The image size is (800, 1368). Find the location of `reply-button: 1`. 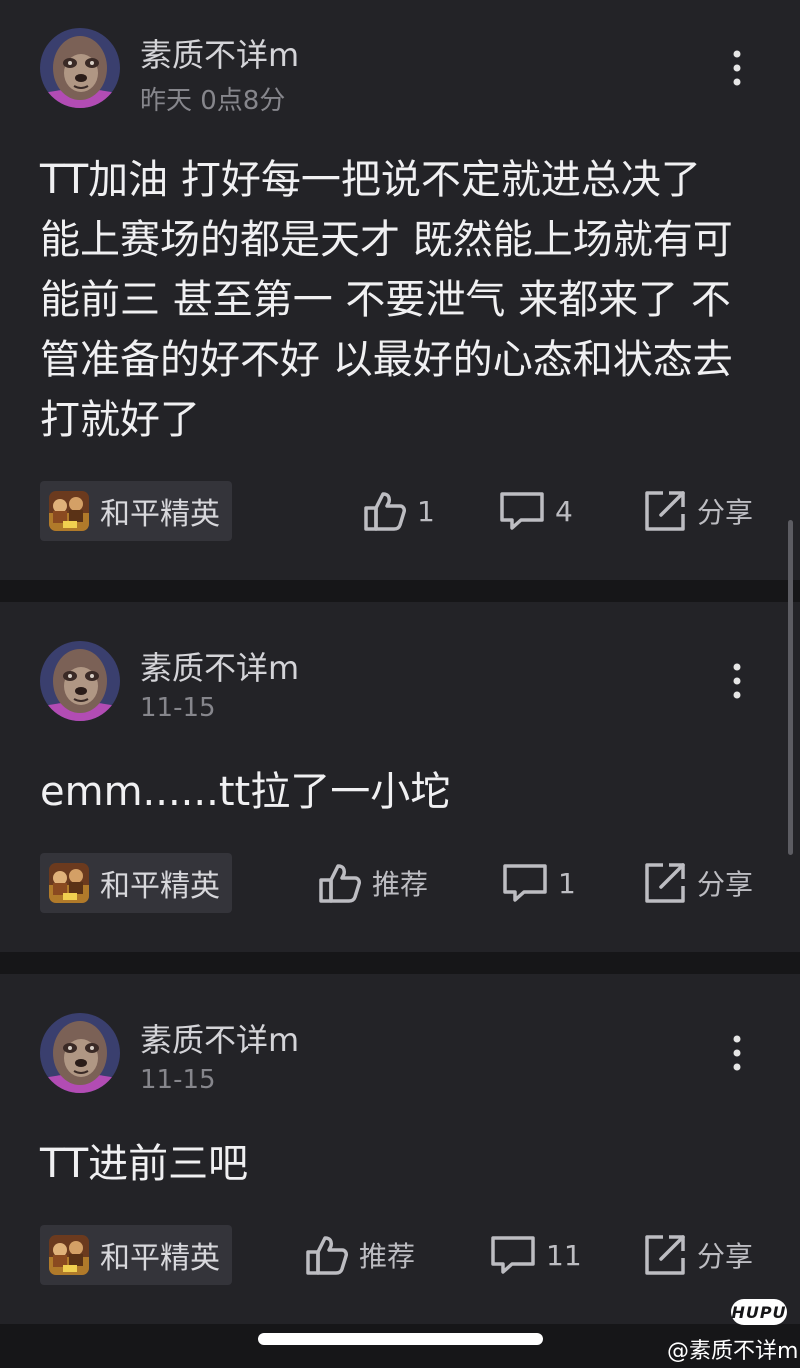

reply-button: 1 is located at coordinates (539, 883).